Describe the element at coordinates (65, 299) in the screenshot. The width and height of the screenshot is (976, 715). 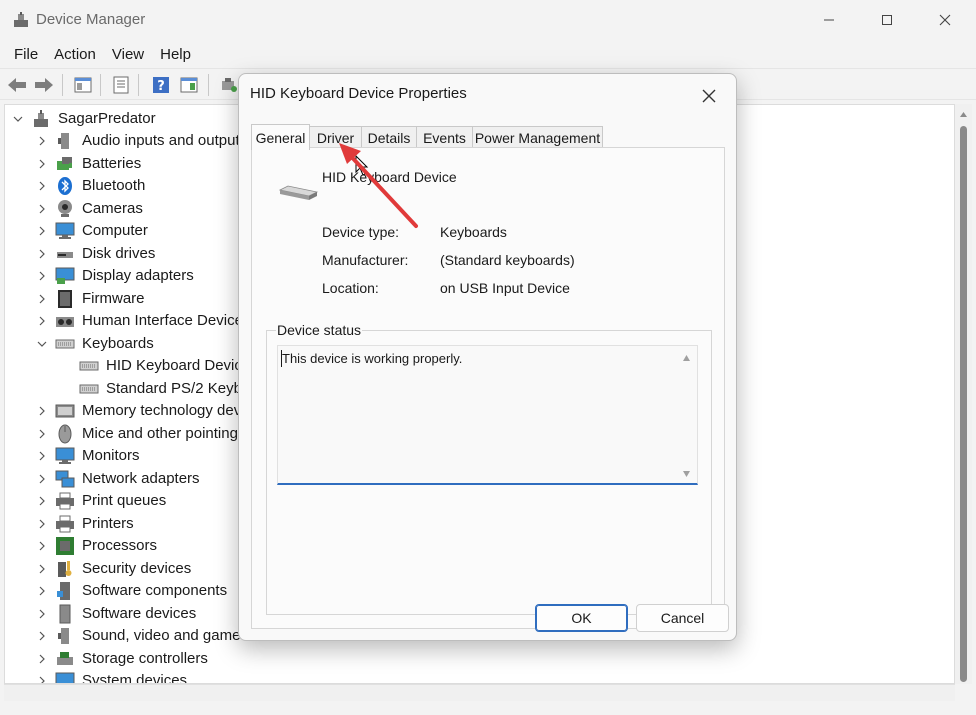
I see `firmware-icon` at that location.